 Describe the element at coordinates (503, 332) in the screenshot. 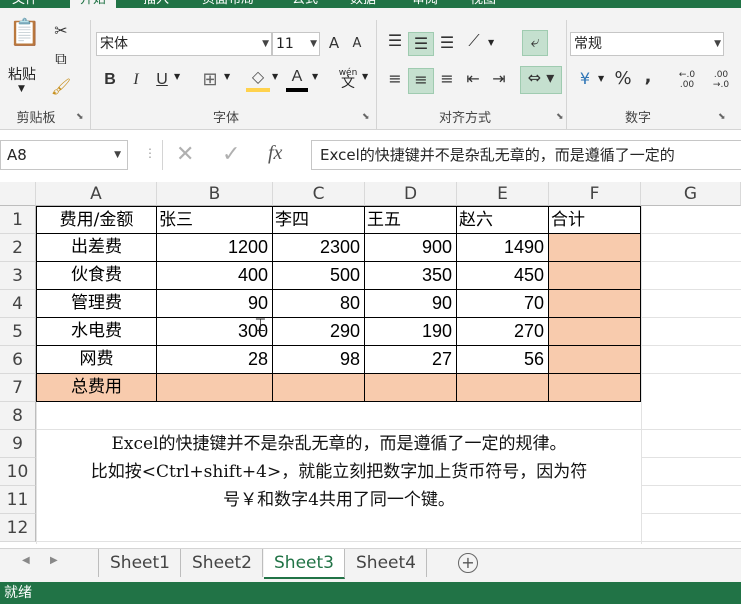

I see `table-cell: 270` at that location.